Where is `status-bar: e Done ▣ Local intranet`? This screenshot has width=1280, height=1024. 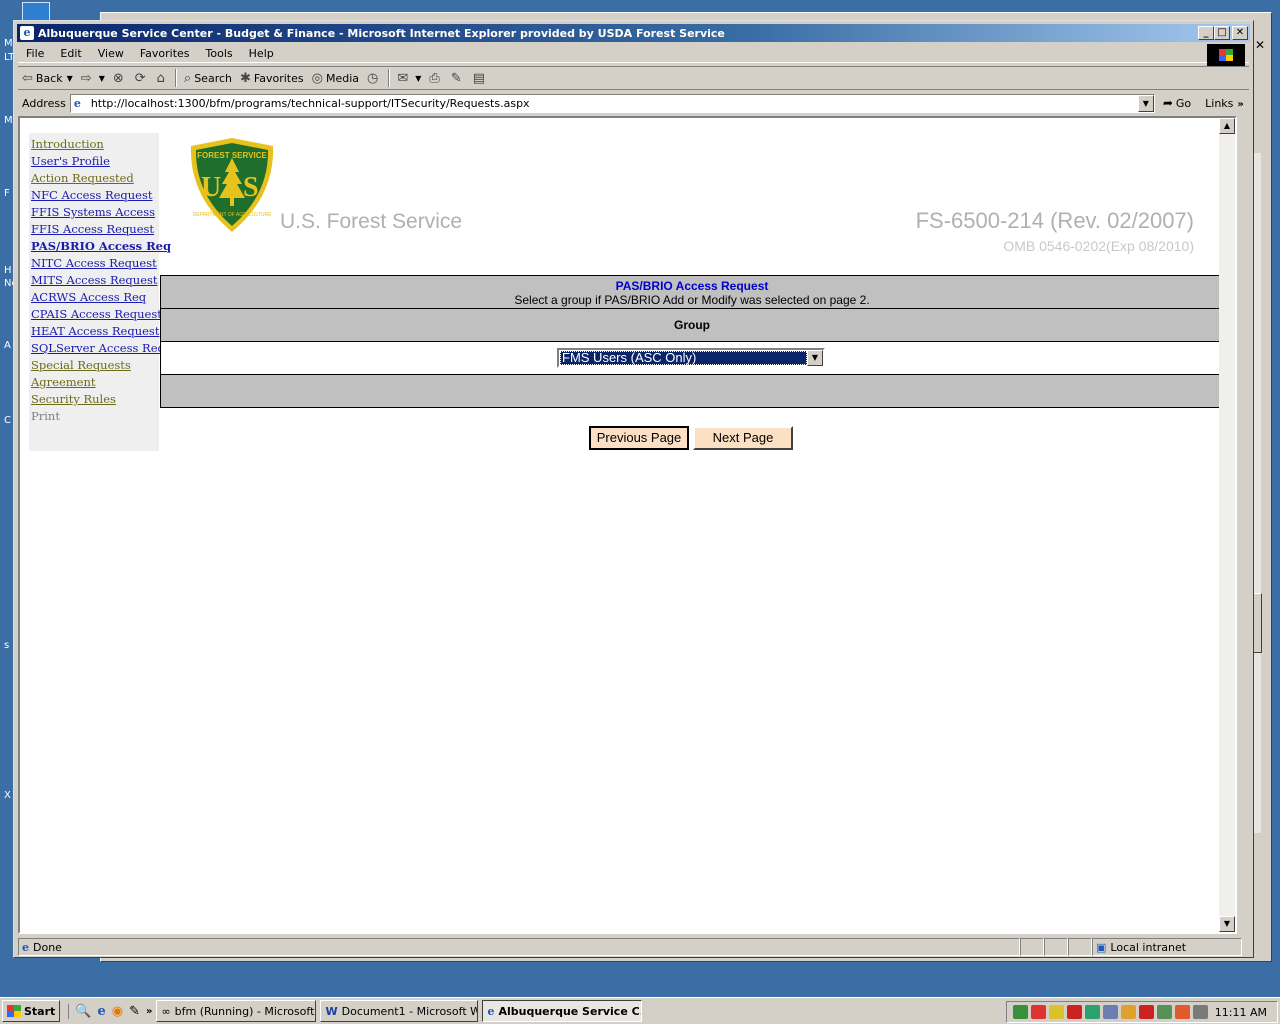
status-bar: e Done ▣ Local intranet is located at coordinates (633, 947).